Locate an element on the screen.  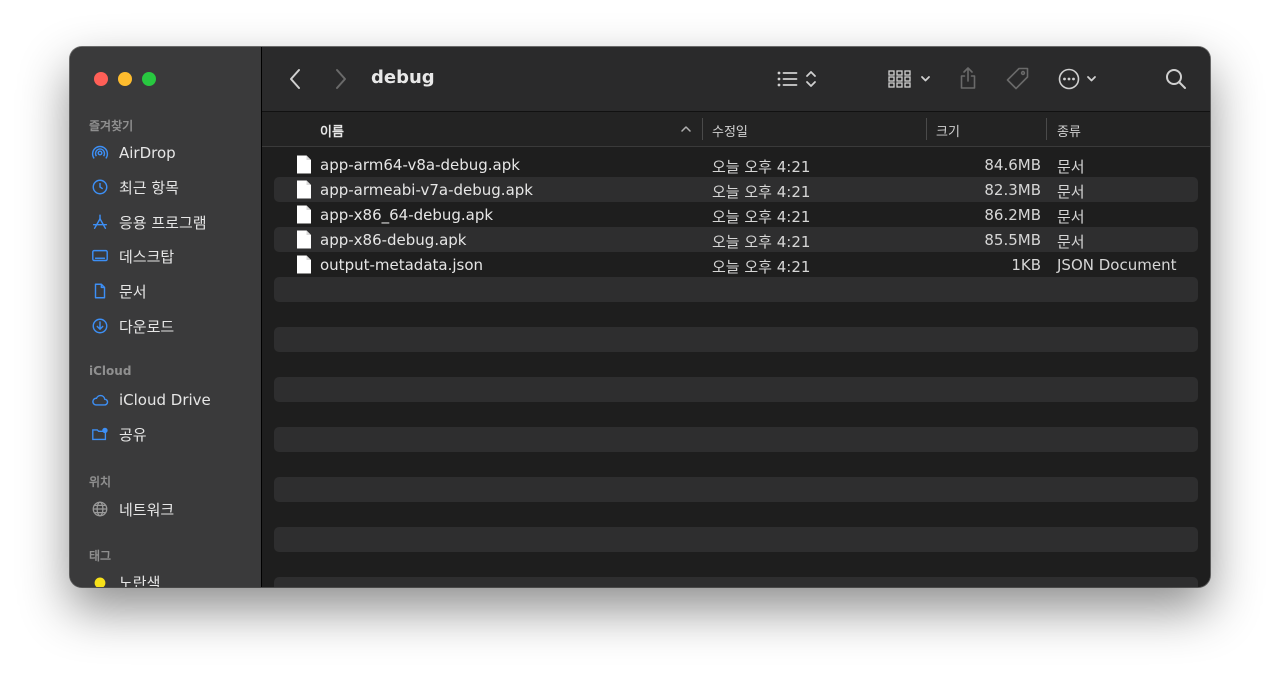
tag-button is located at coordinates (1018, 79).